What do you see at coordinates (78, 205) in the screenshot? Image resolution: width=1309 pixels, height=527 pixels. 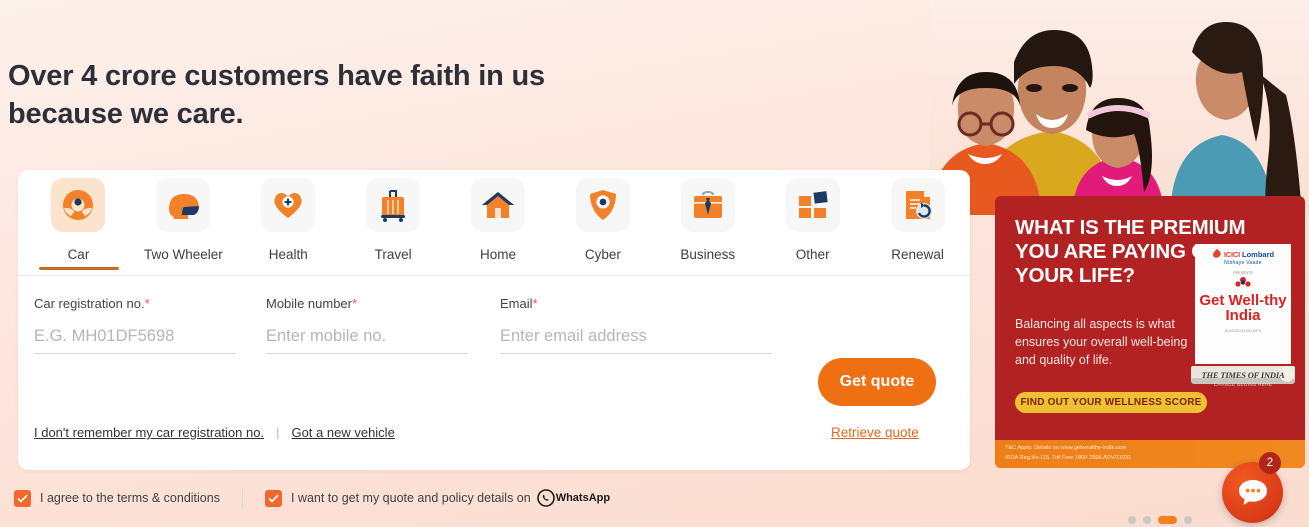 I see `steering-wheel-icon` at bounding box center [78, 205].